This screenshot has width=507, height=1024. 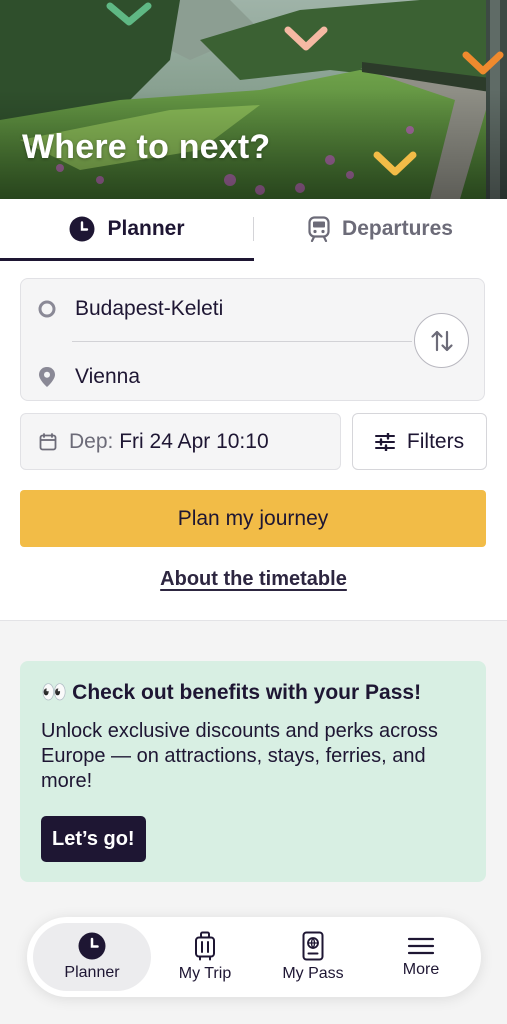 What do you see at coordinates (397, 228) in the screenshot?
I see `tab-departures-label: Departures` at bounding box center [397, 228].